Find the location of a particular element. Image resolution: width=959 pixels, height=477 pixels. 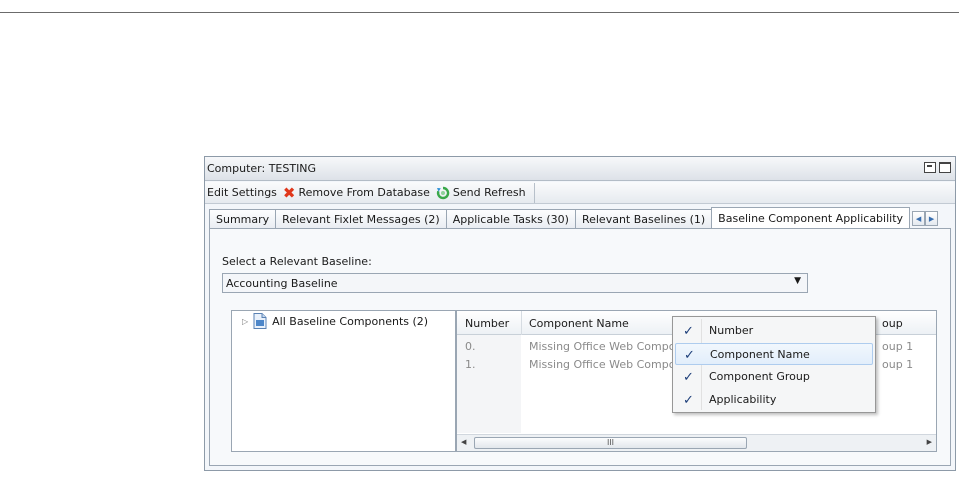

column-header-component-name: Component Name is located at coordinates (579, 323).